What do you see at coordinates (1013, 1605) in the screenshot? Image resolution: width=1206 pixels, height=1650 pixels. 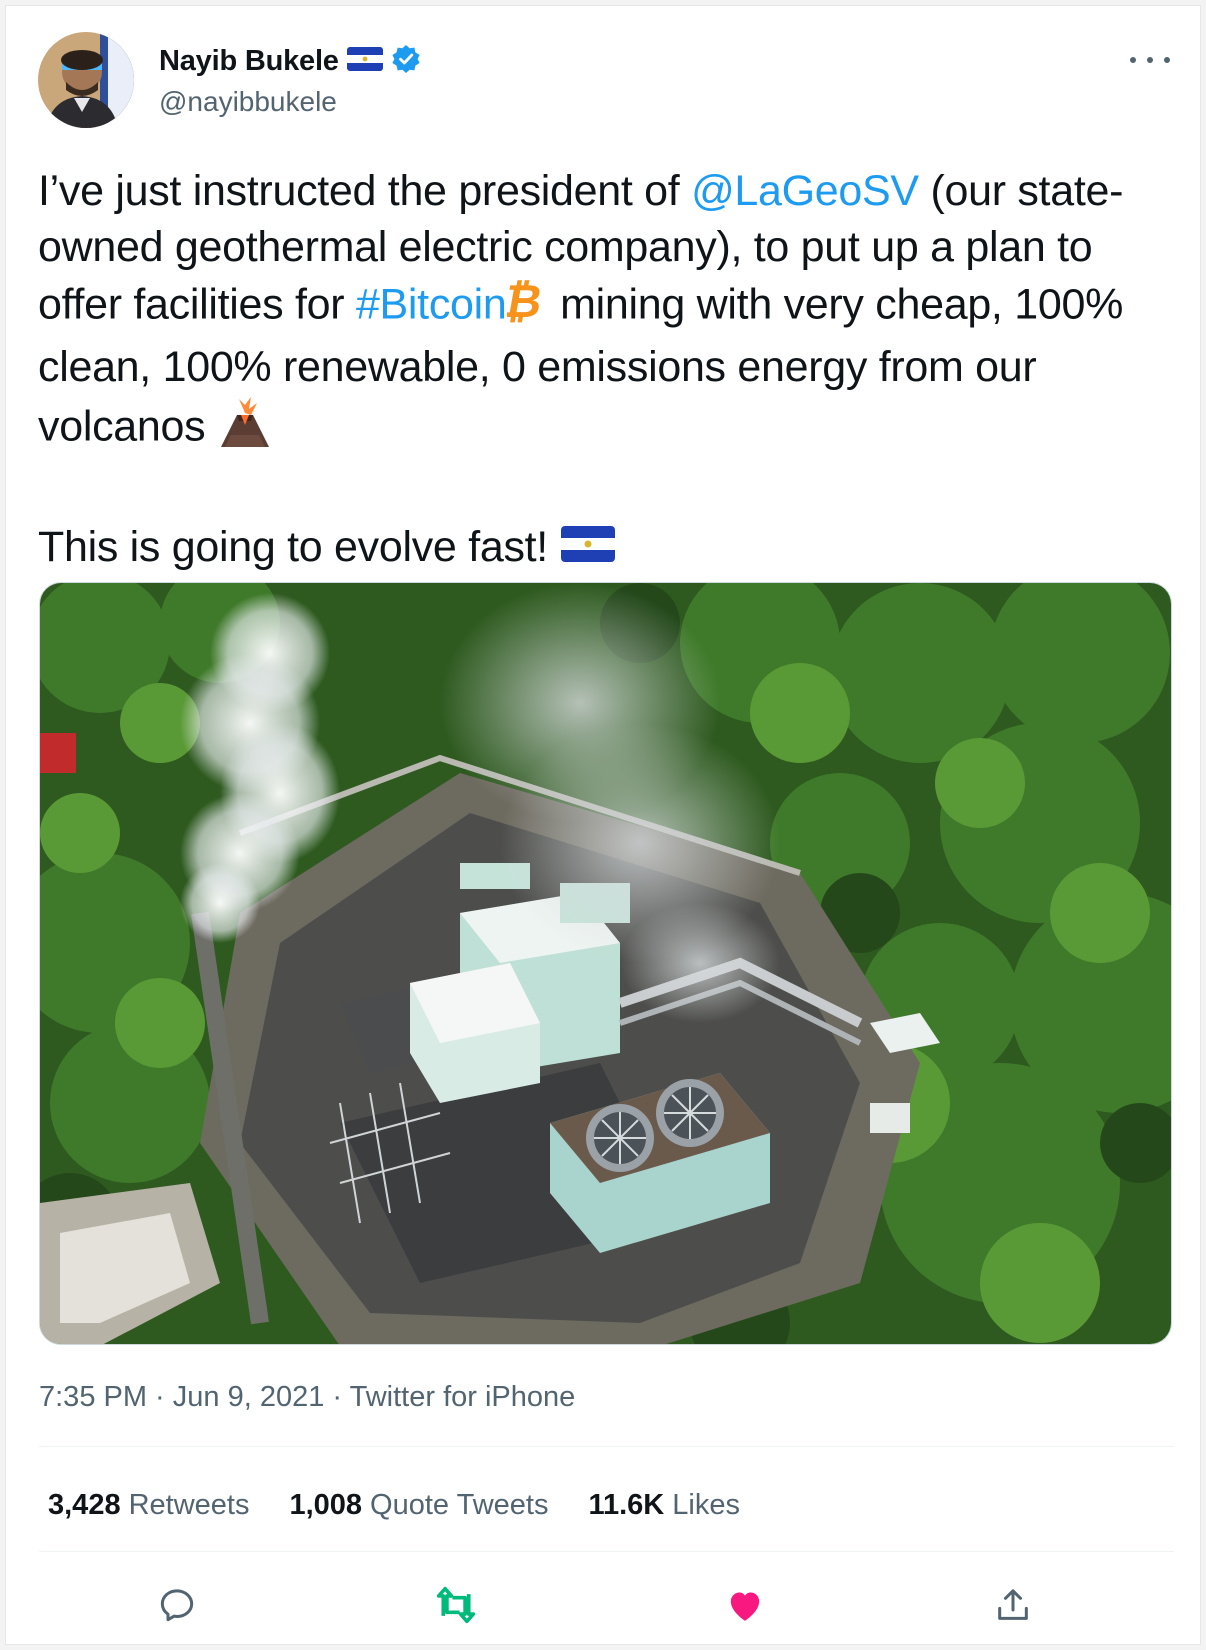 I see `share-icon` at bounding box center [1013, 1605].